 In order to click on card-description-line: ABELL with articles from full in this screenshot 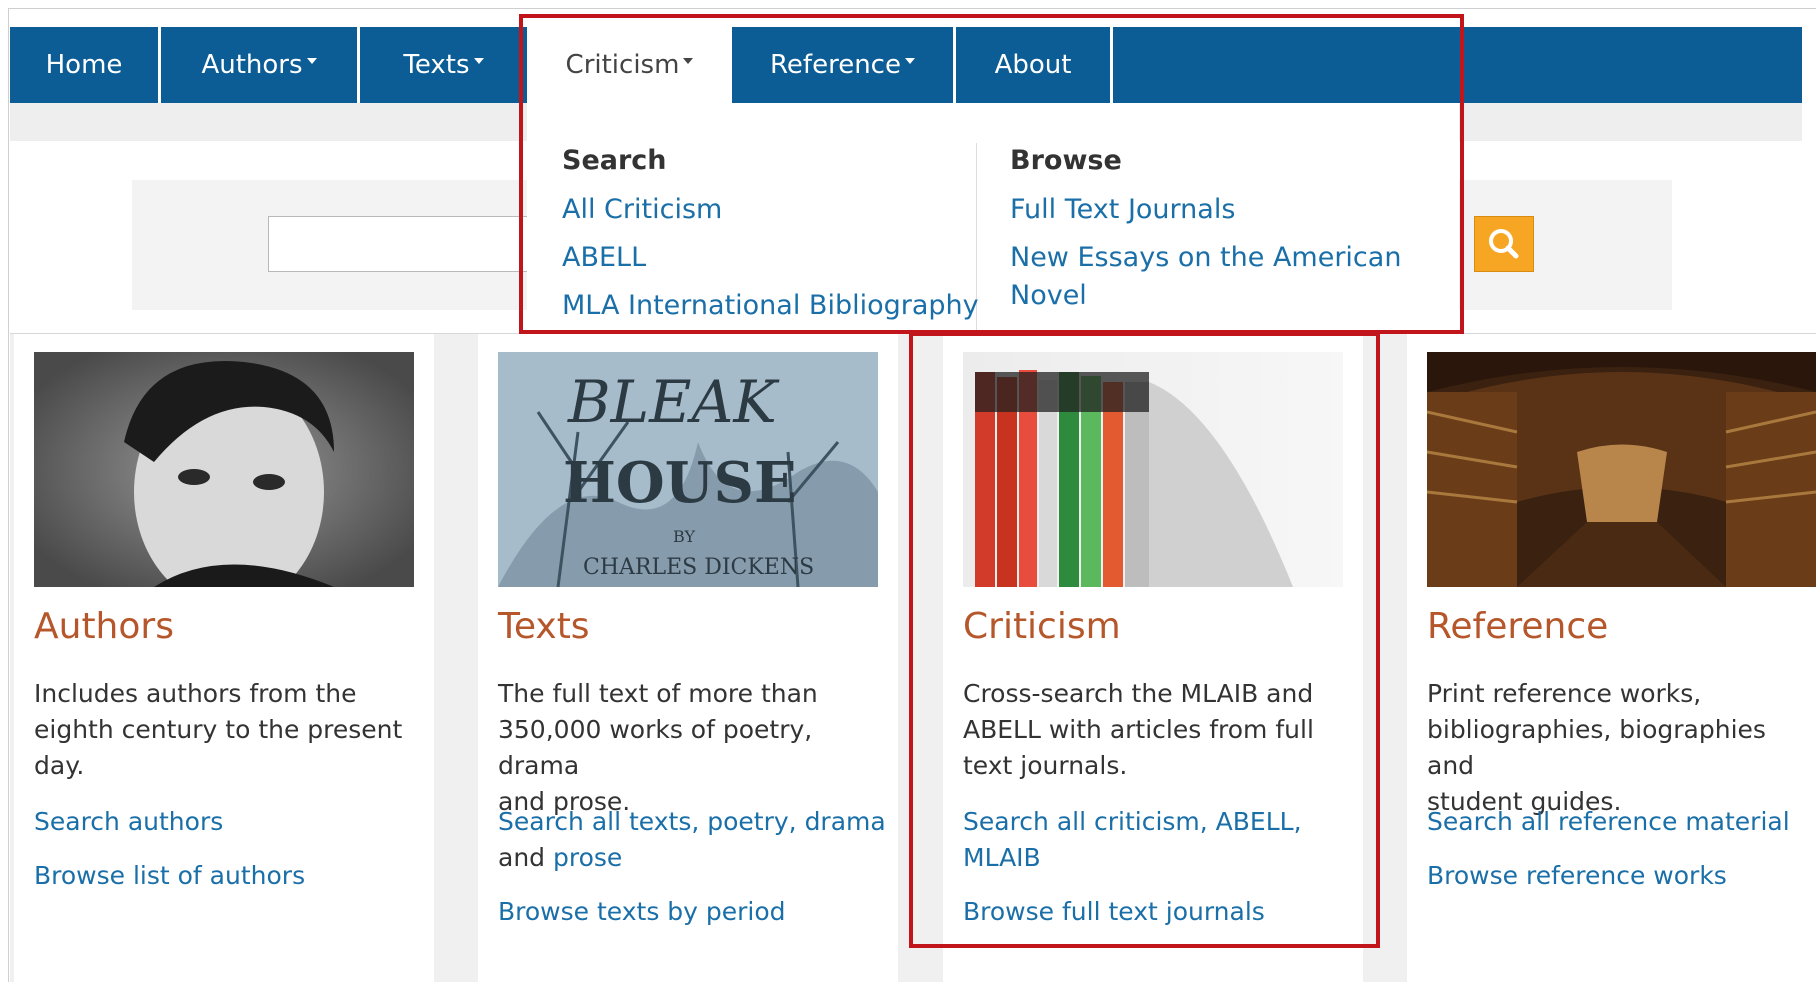, I will do `click(1138, 729)`.